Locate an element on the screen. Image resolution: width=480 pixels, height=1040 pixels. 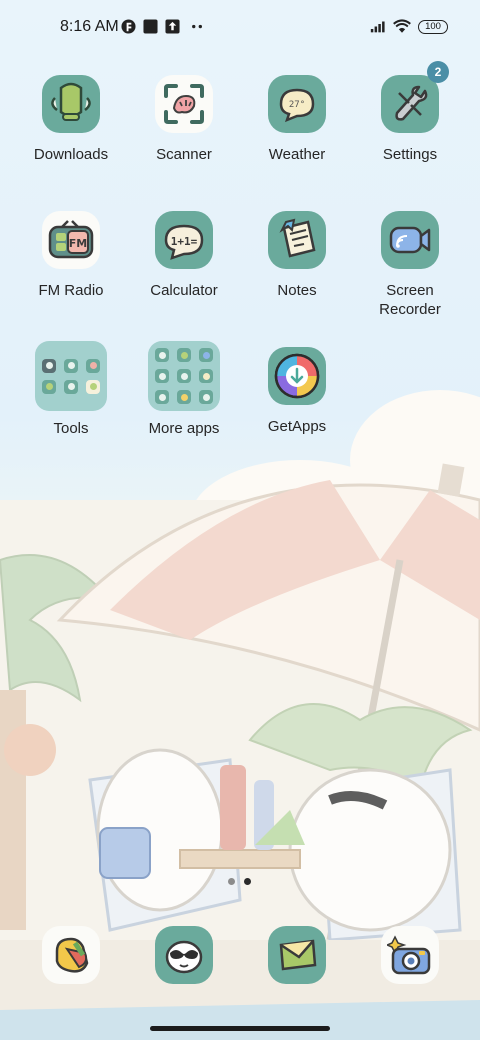
app-settings: 2 Settings is located at coordinates (410, 112).